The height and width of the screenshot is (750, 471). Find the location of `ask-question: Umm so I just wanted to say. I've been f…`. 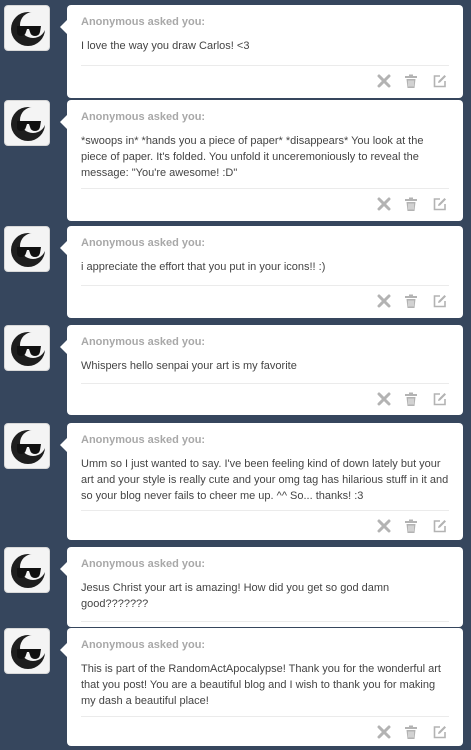

ask-question: Umm so I just wanted to say. I've been f… is located at coordinates (265, 480).